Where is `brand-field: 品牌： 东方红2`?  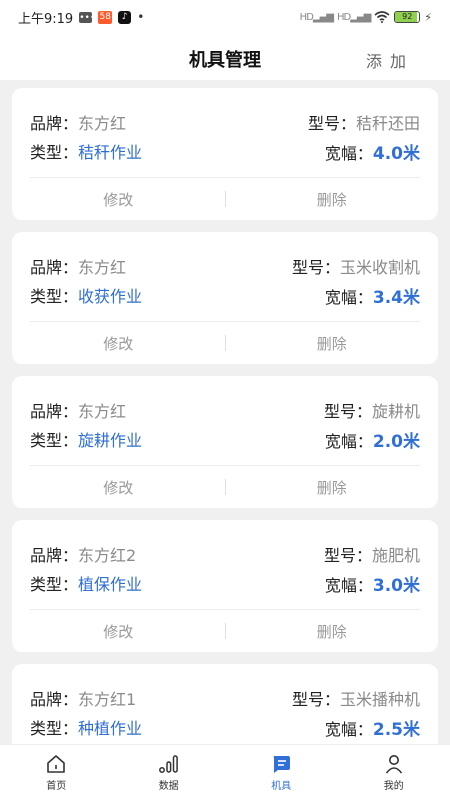
brand-field: 品牌： 东方红2 is located at coordinates (83, 554).